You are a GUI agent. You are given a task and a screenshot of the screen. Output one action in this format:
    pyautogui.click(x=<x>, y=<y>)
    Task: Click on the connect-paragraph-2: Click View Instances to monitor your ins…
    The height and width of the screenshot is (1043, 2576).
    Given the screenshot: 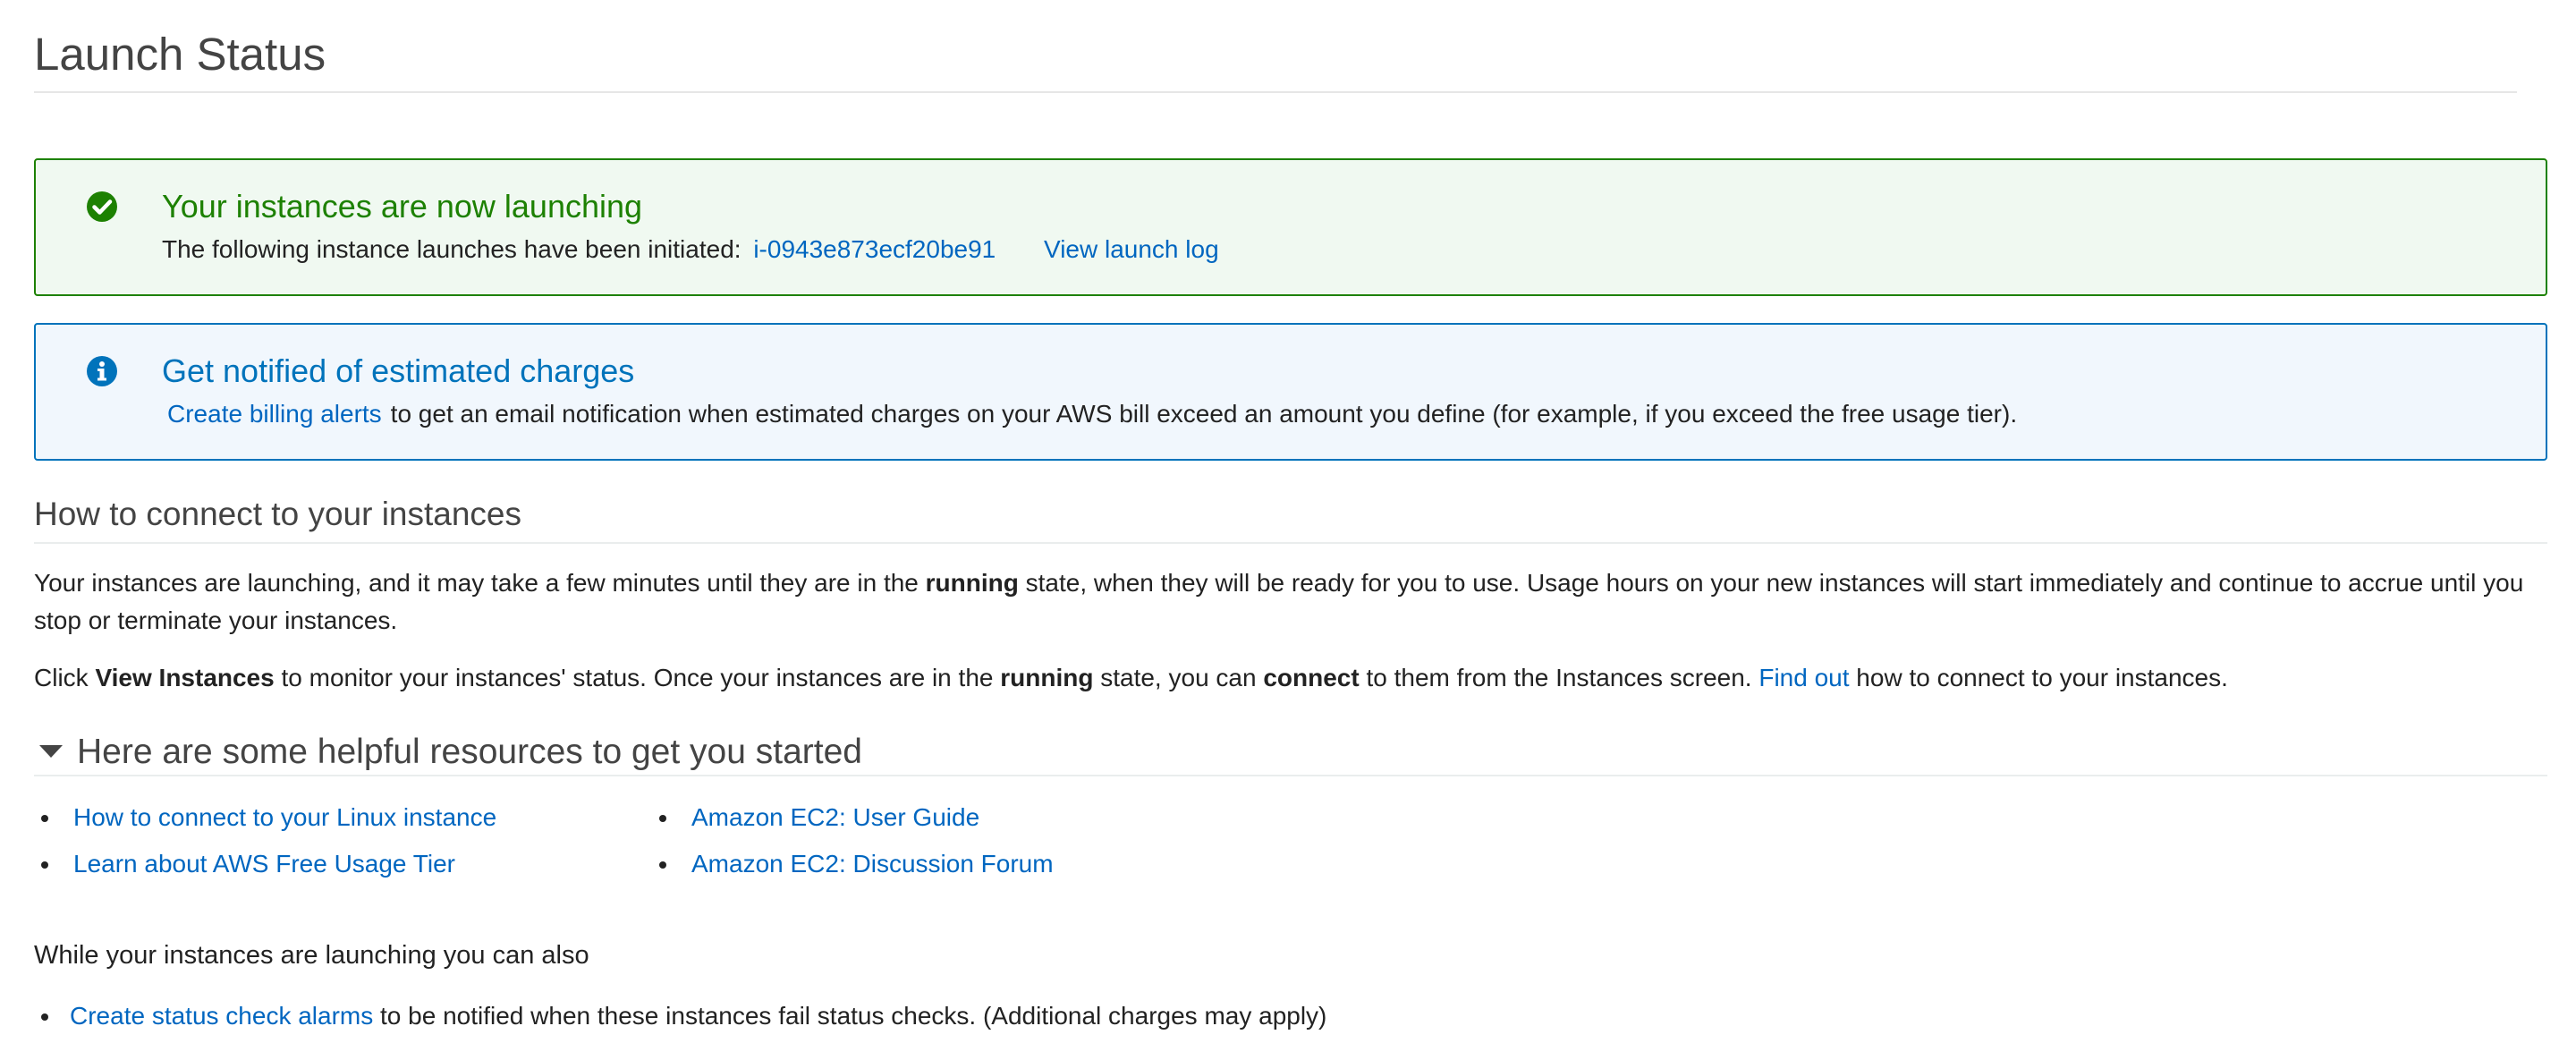 What is the action you would take?
    pyautogui.click(x=1290, y=678)
    